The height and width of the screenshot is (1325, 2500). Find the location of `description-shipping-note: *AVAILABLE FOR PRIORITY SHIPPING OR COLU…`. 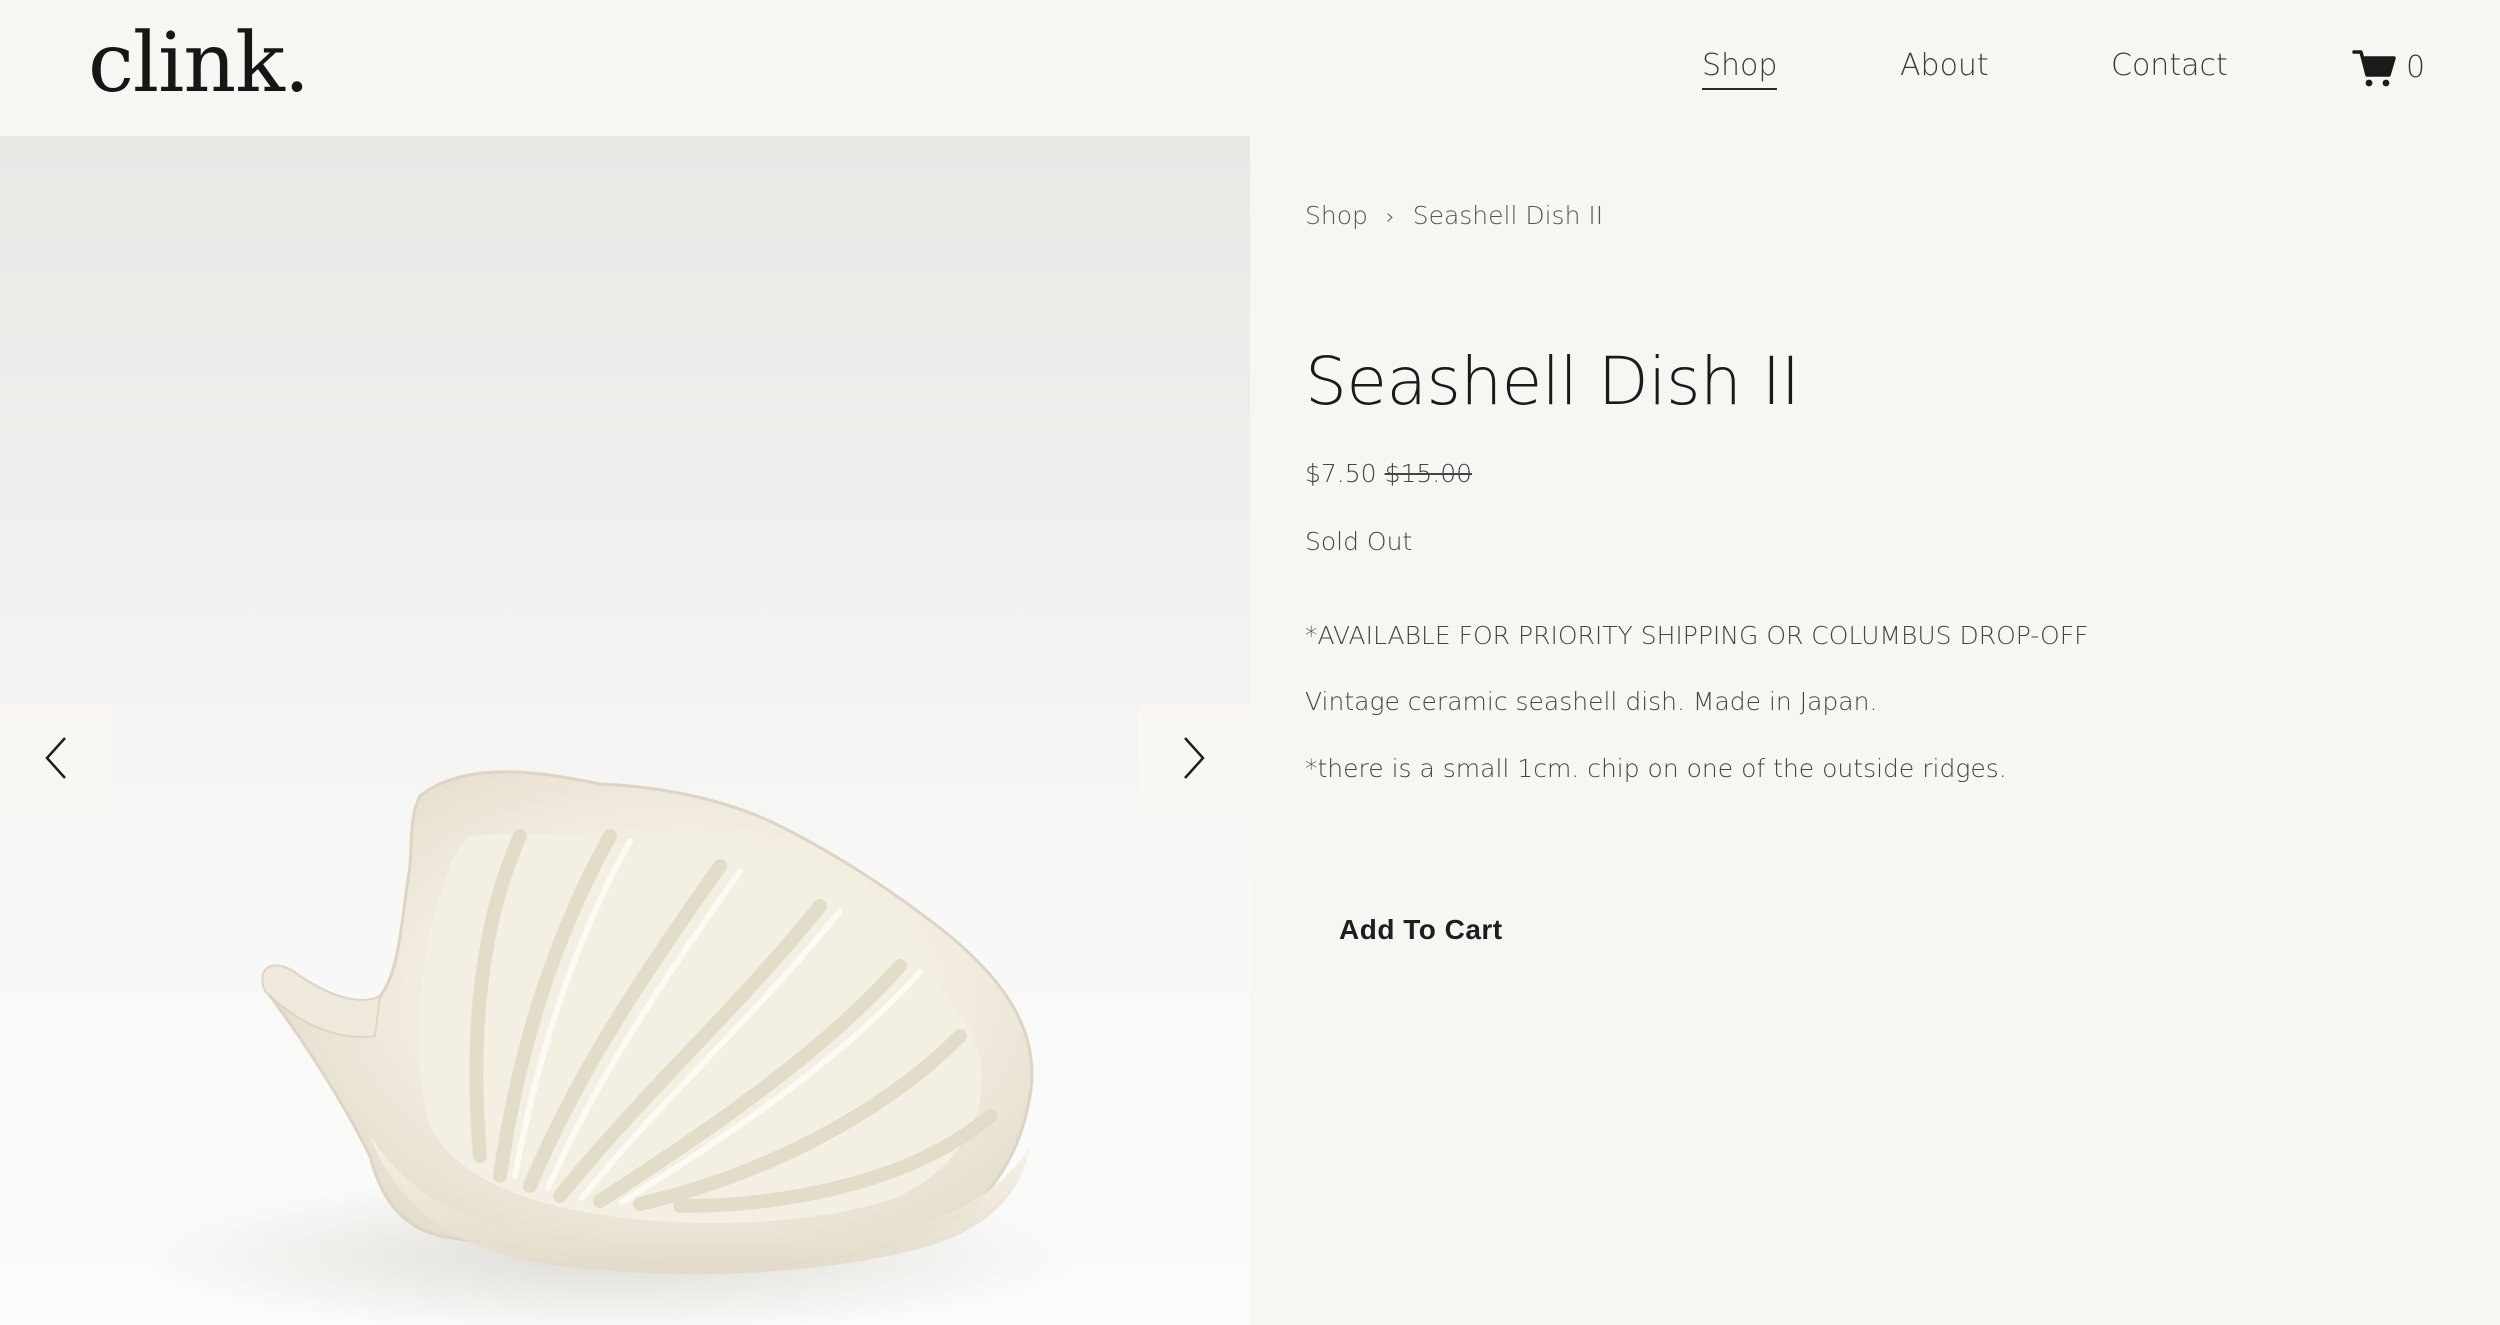

description-shipping-note: *AVAILABLE FOR PRIORITY SHIPPING OR COLU… is located at coordinates (1697, 635).